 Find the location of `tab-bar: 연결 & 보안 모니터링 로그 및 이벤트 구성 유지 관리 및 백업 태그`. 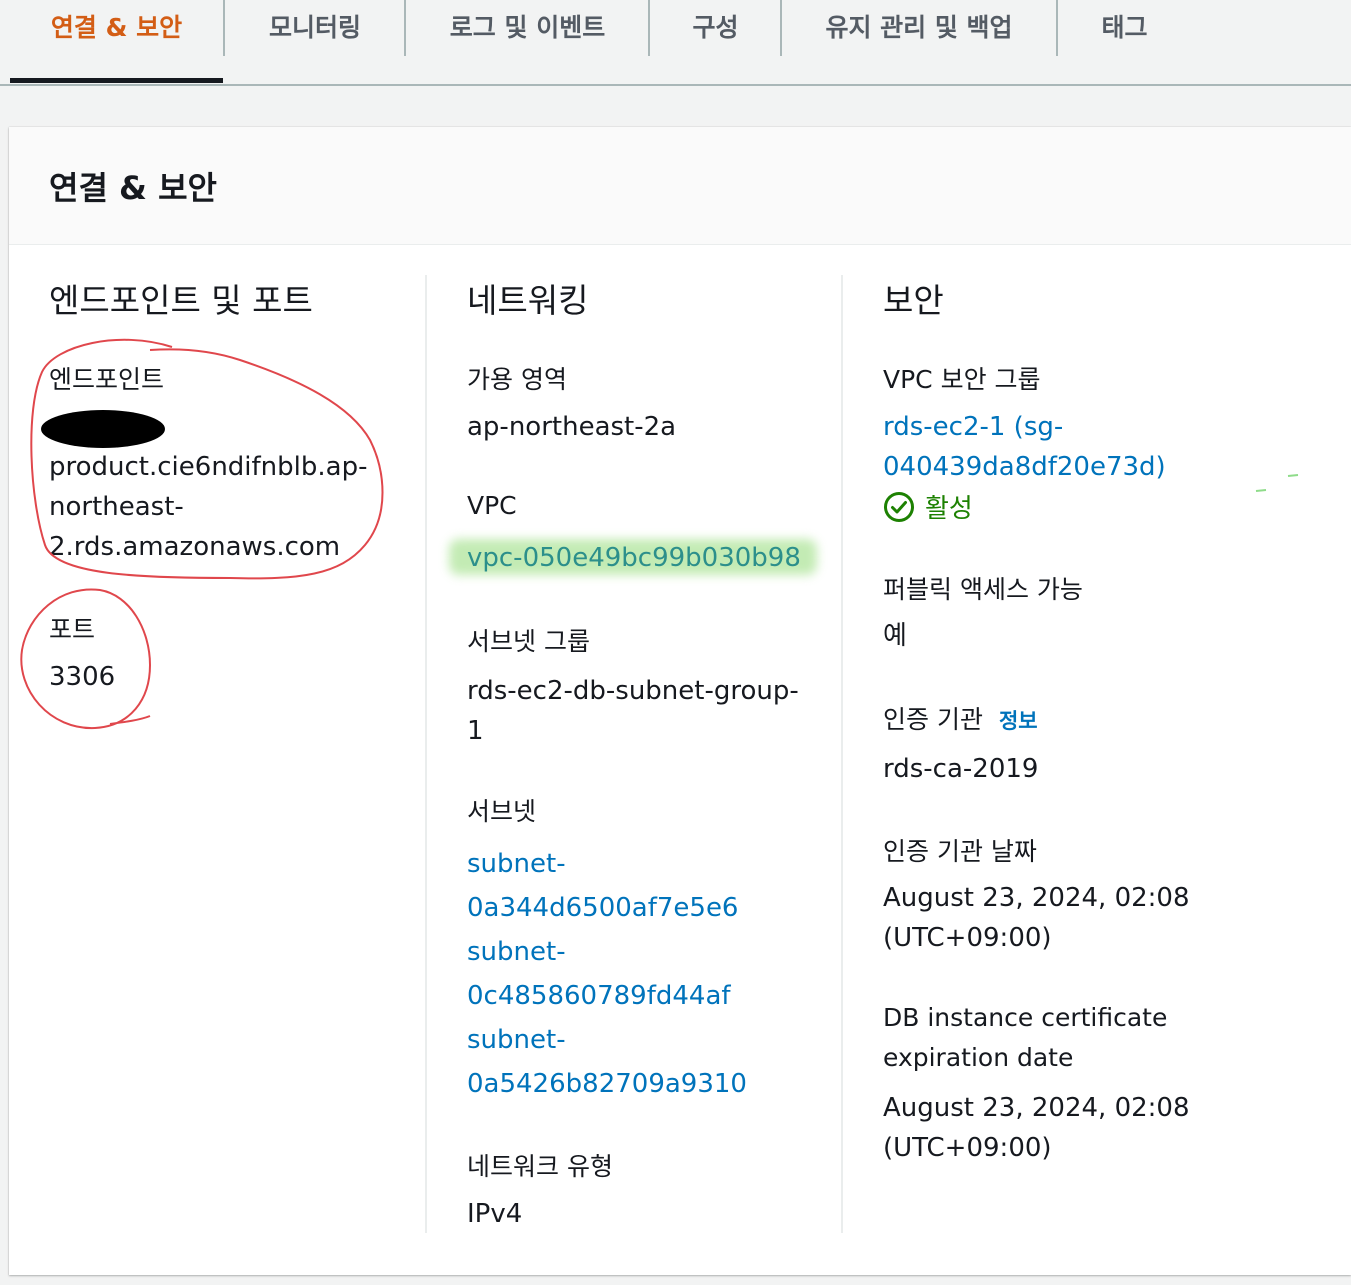

tab-bar: 연결 & 보안 모니터링 로그 및 이벤트 구성 유지 관리 및 백업 태그 is located at coordinates (675, 43).